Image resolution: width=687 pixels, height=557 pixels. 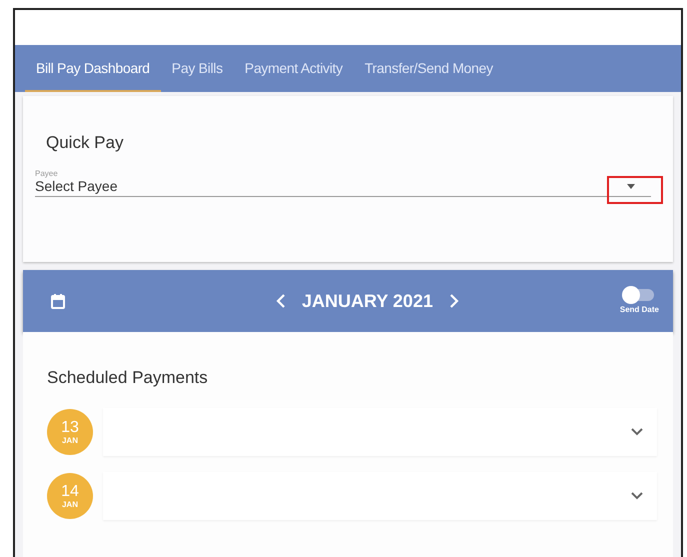 I want to click on nav-tab: Payment Activity, so click(x=294, y=68).